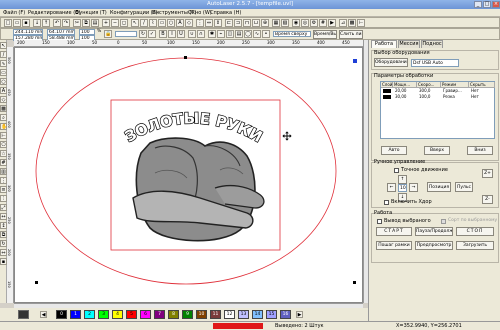 This screenshot has height=330, width=500. I want to click on preview-button: Предпросмотр, so click(434, 245).